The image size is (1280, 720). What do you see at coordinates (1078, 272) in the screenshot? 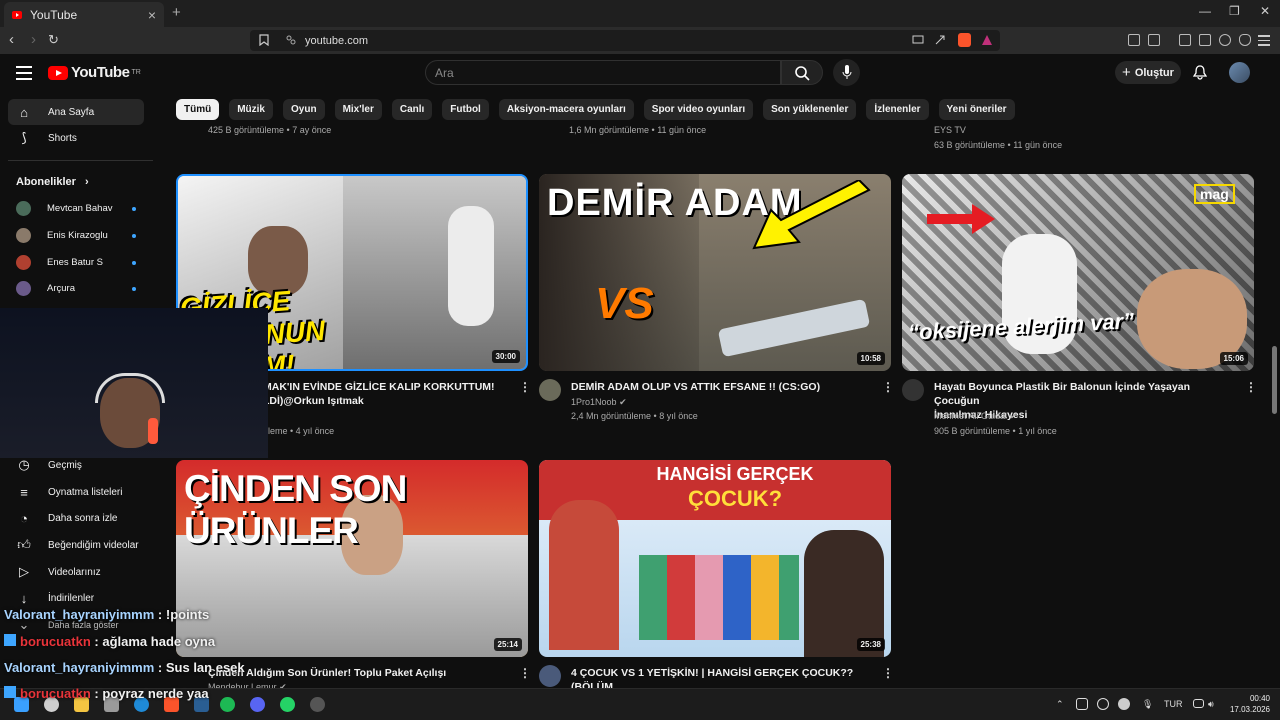
I see `video-thumbnail: mag “oksijene alerjim var” 15:06` at bounding box center [1078, 272].